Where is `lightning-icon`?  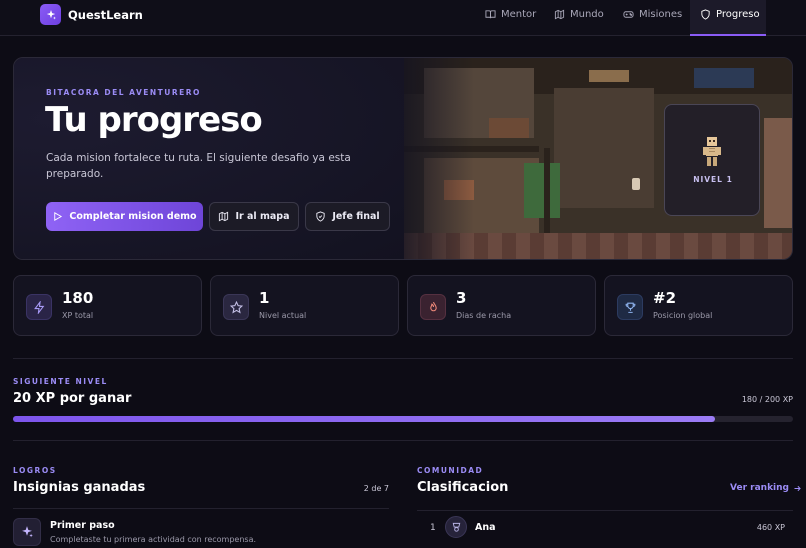
lightning-icon is located at coordinates (39, 307).